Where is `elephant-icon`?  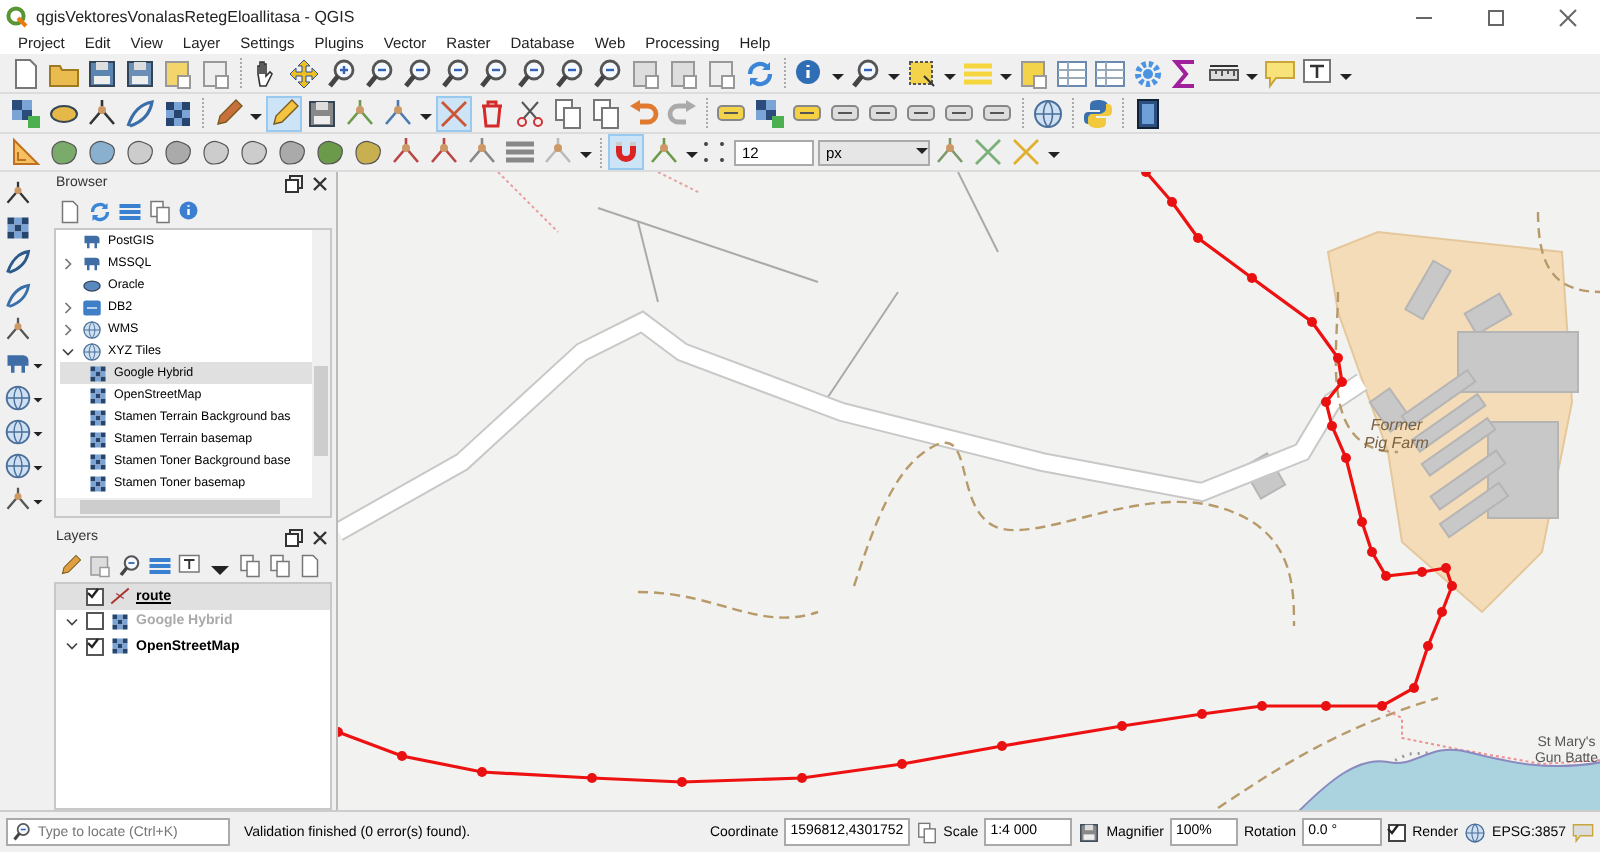 elephant-icon is located at coordinates (18, 364).